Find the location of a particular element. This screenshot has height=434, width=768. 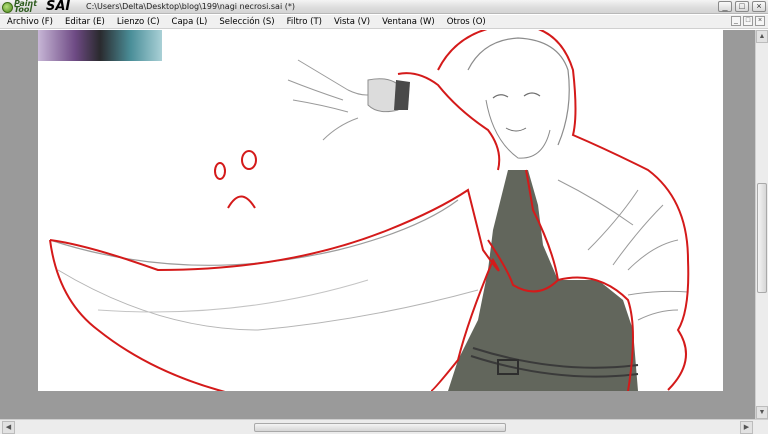

window-controls: _ □ × is located at coordinates (742, 6).